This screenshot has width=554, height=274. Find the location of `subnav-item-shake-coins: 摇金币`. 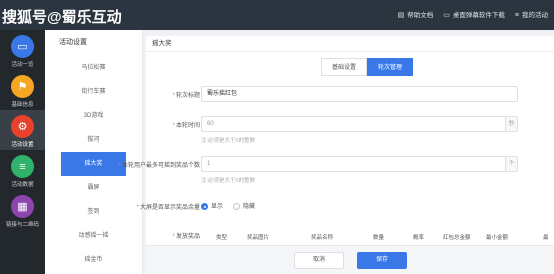

subnav-item-shake-coins: 摇金币 is located at coordinates (93, 260).